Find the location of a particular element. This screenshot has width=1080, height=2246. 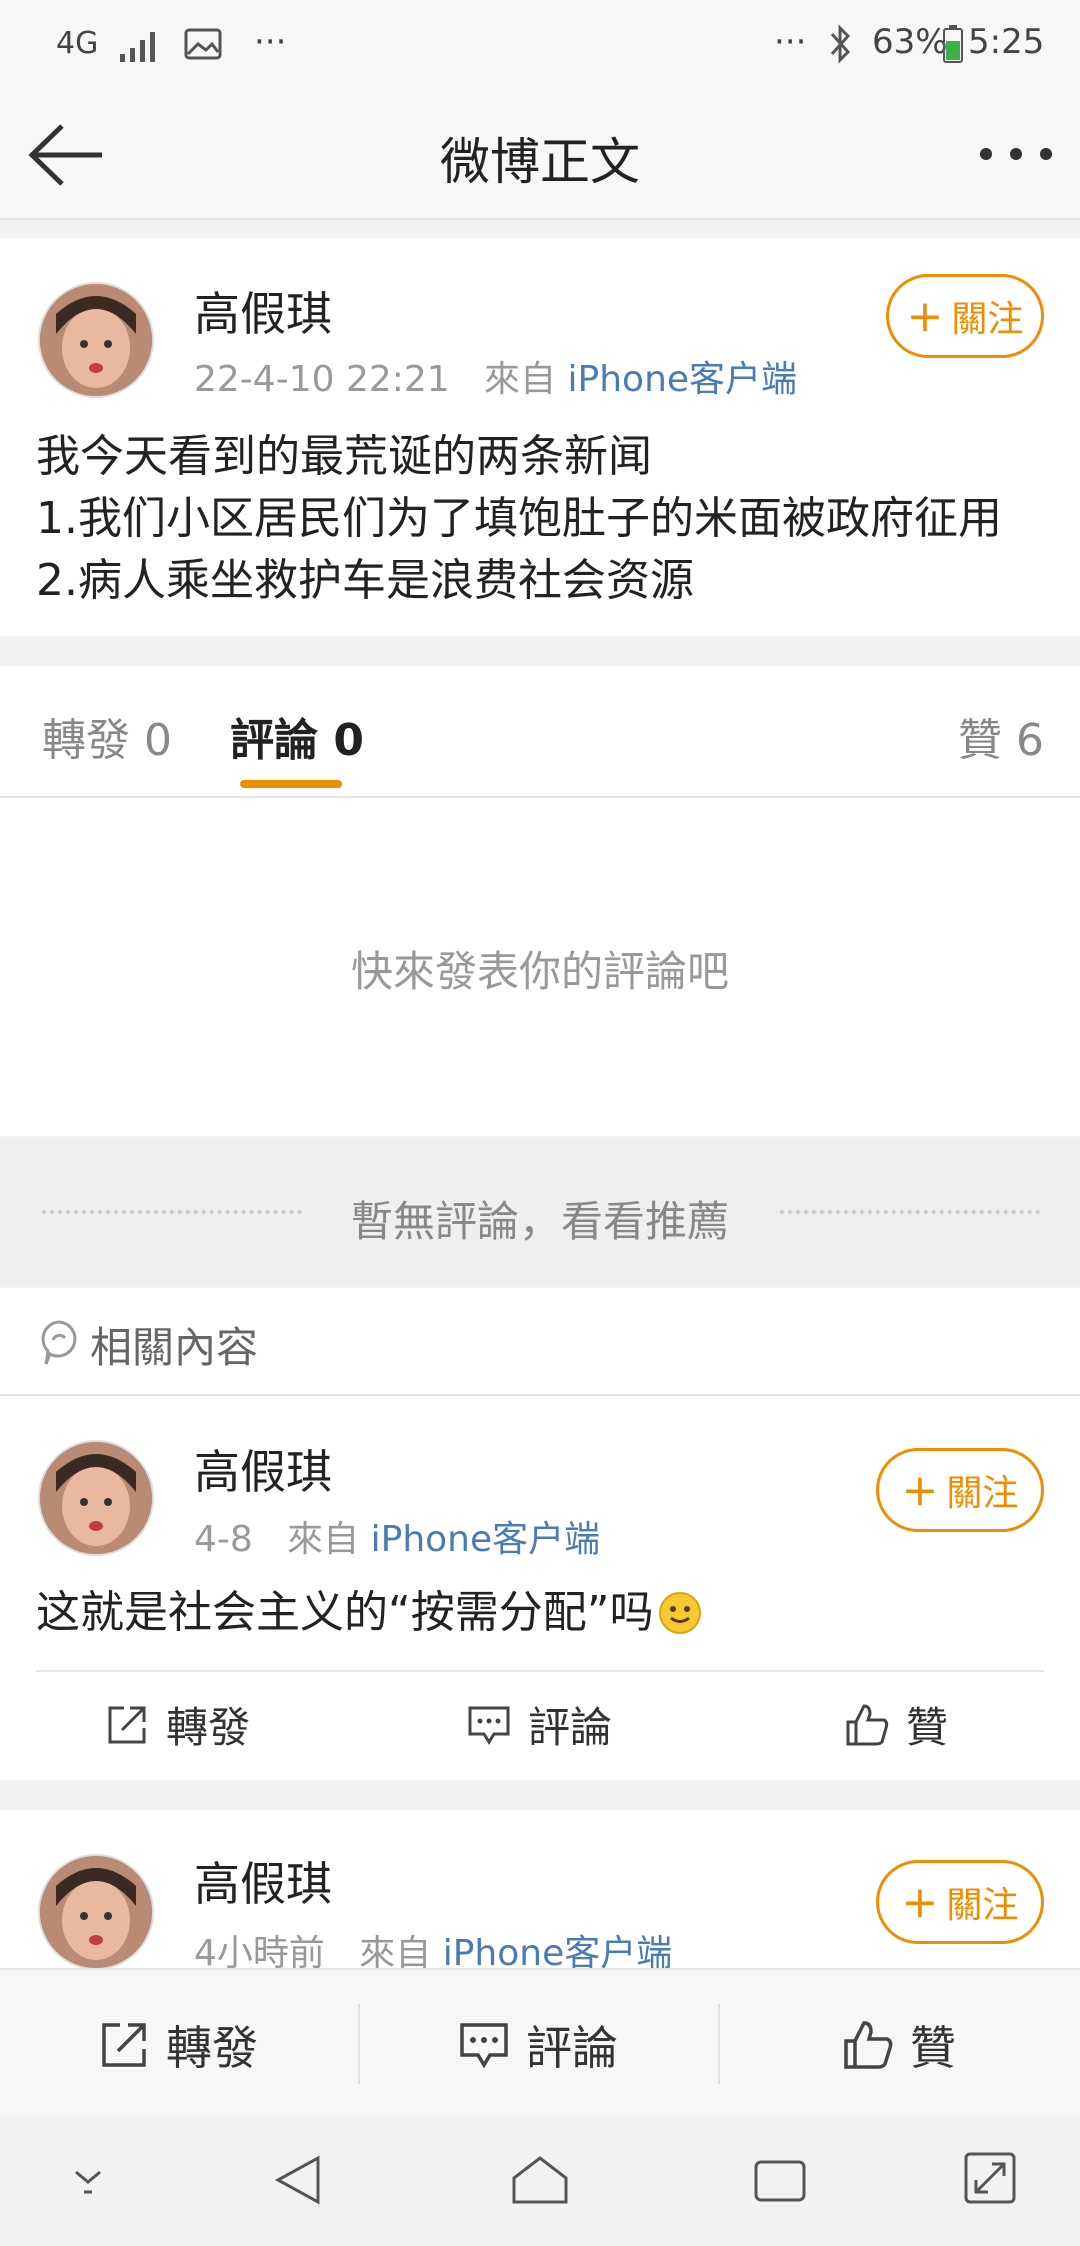

page-title: 微博正文 is located at coordinates (540, 162).